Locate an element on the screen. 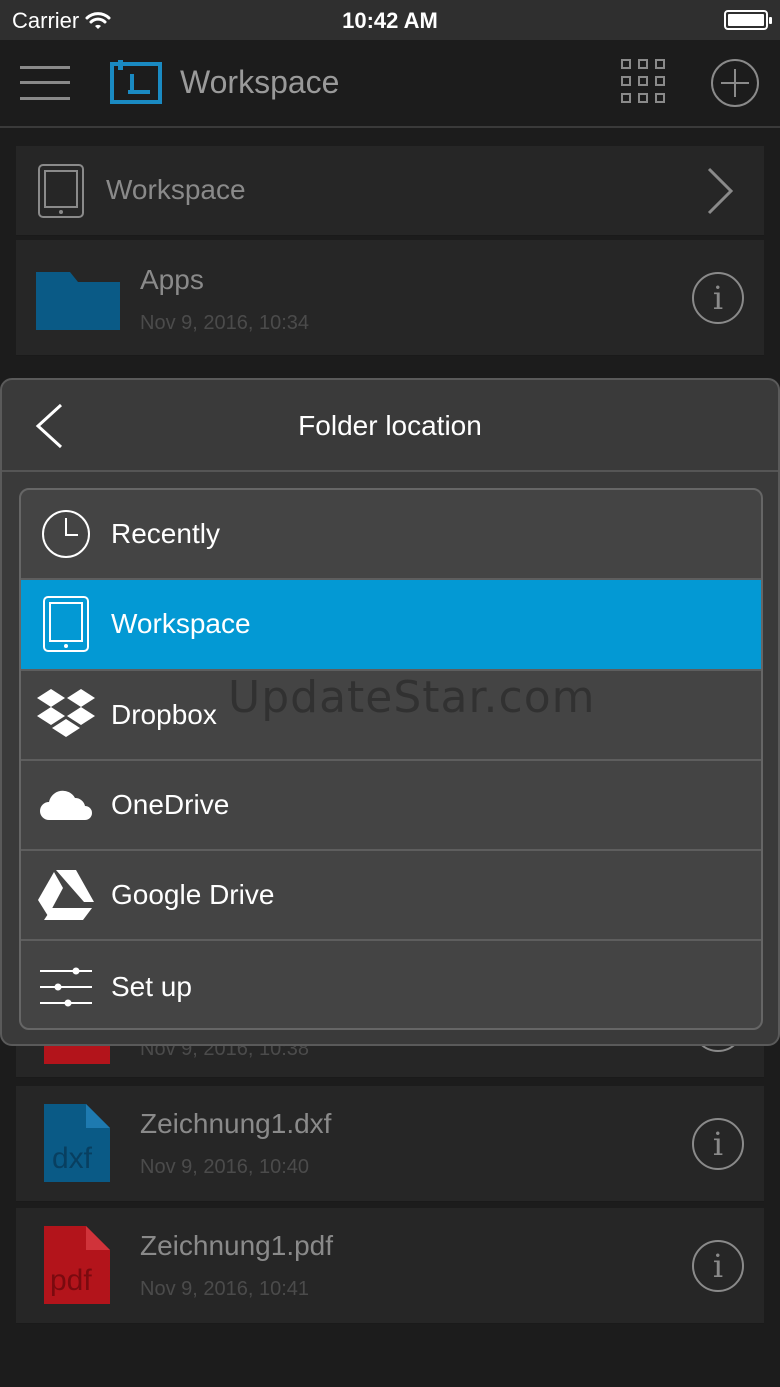 Image resolution: width=780 pixels, height=1387 pixels. location-item-recently: Recently is located at coordinates (391, 535).